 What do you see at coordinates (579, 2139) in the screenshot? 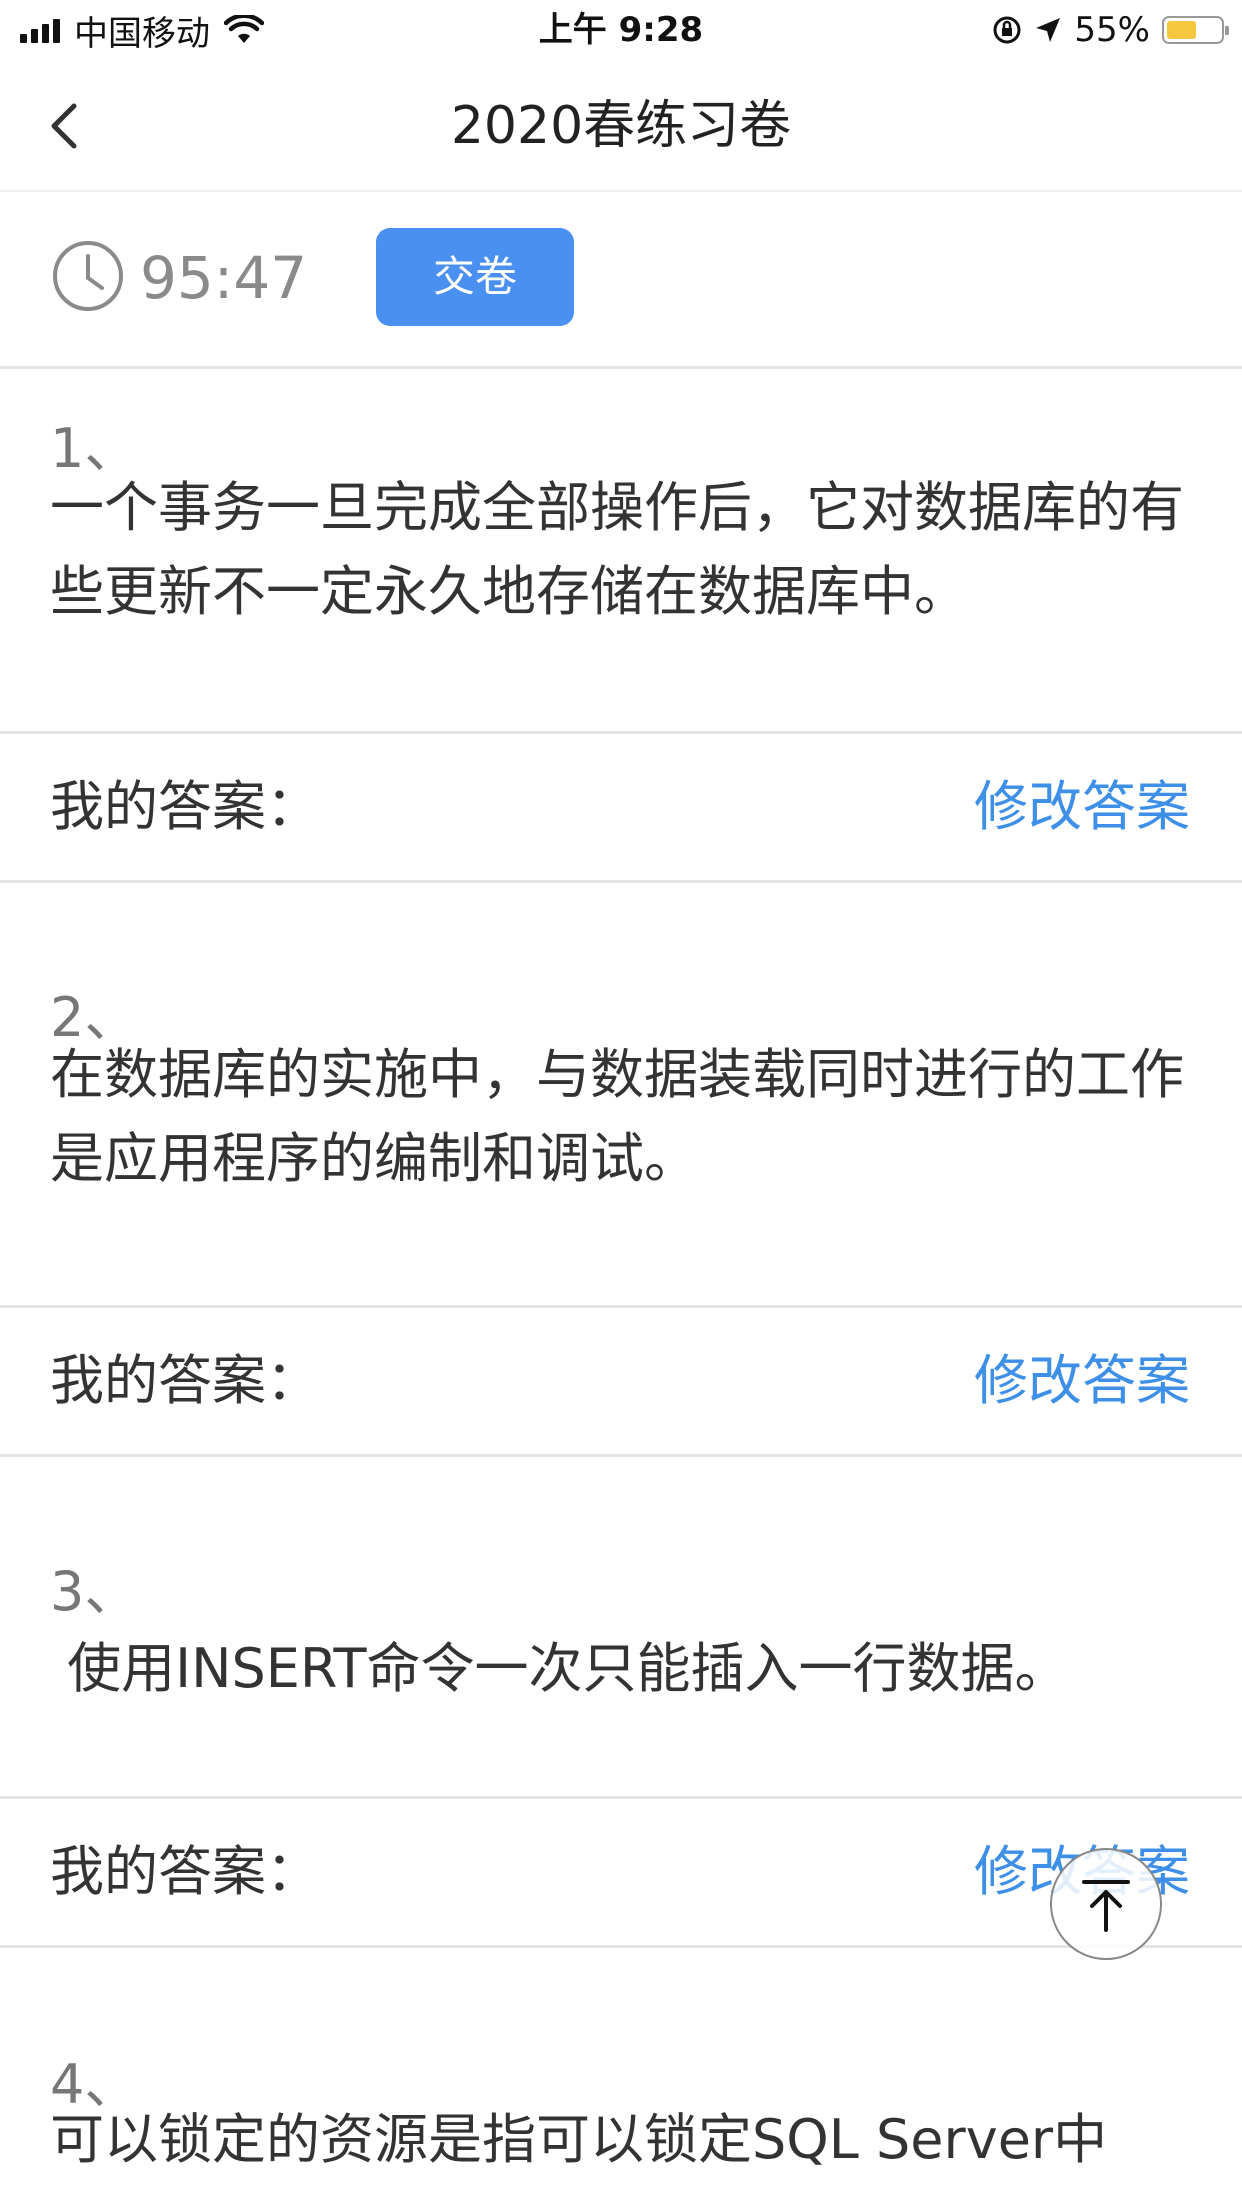
I see `question-text: 可以锁定的资源是指可以锁定SQL Server中` at bounding box center [579, 2139].